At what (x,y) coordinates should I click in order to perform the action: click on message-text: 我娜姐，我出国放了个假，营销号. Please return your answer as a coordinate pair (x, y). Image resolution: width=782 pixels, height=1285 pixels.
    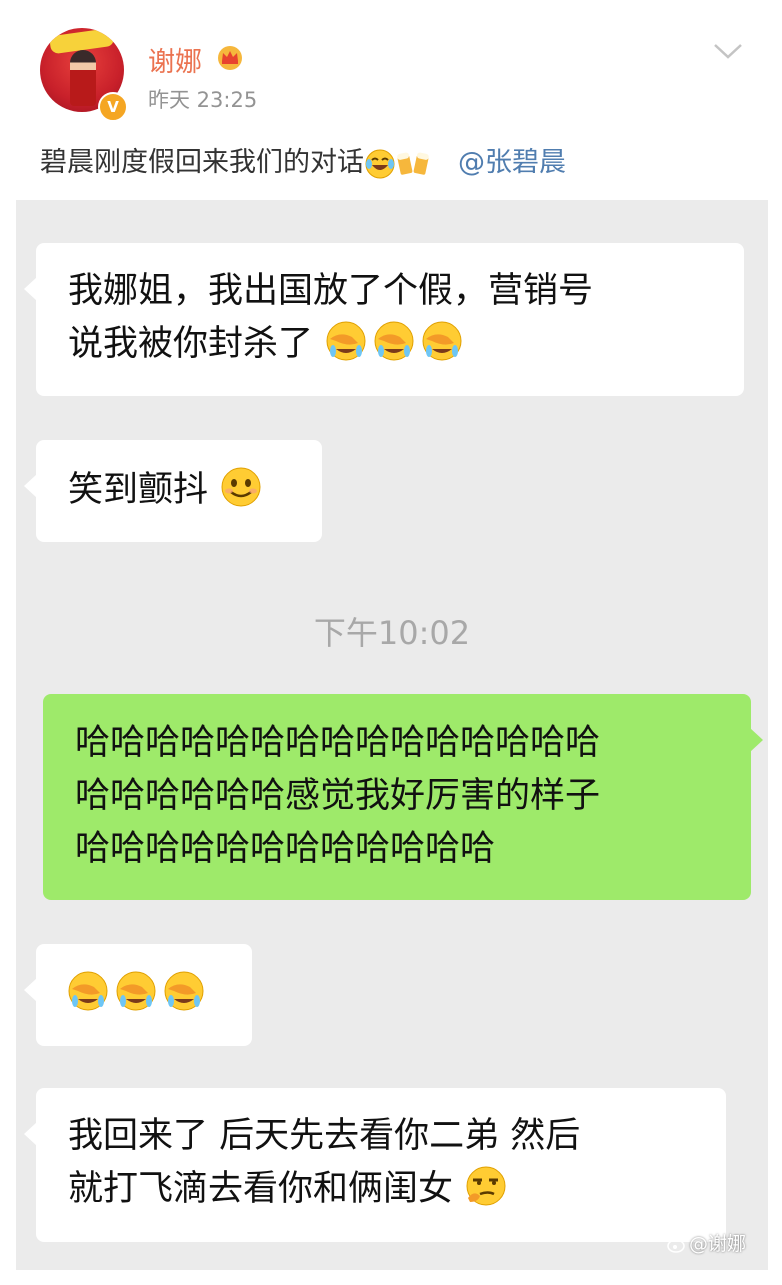
    Looking at the image, I should click on (331, 291).